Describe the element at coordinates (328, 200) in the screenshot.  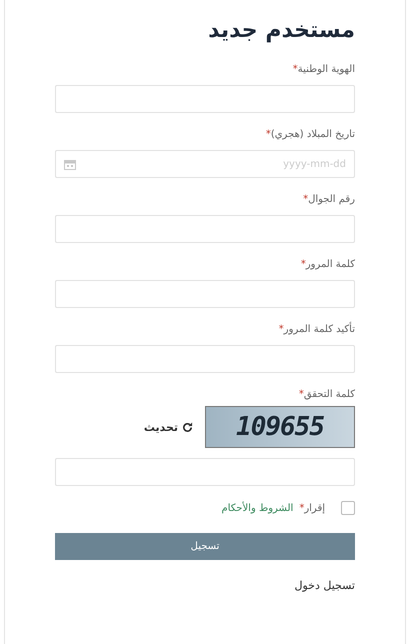
I see `field-label: رقم الجوال*` at that location.